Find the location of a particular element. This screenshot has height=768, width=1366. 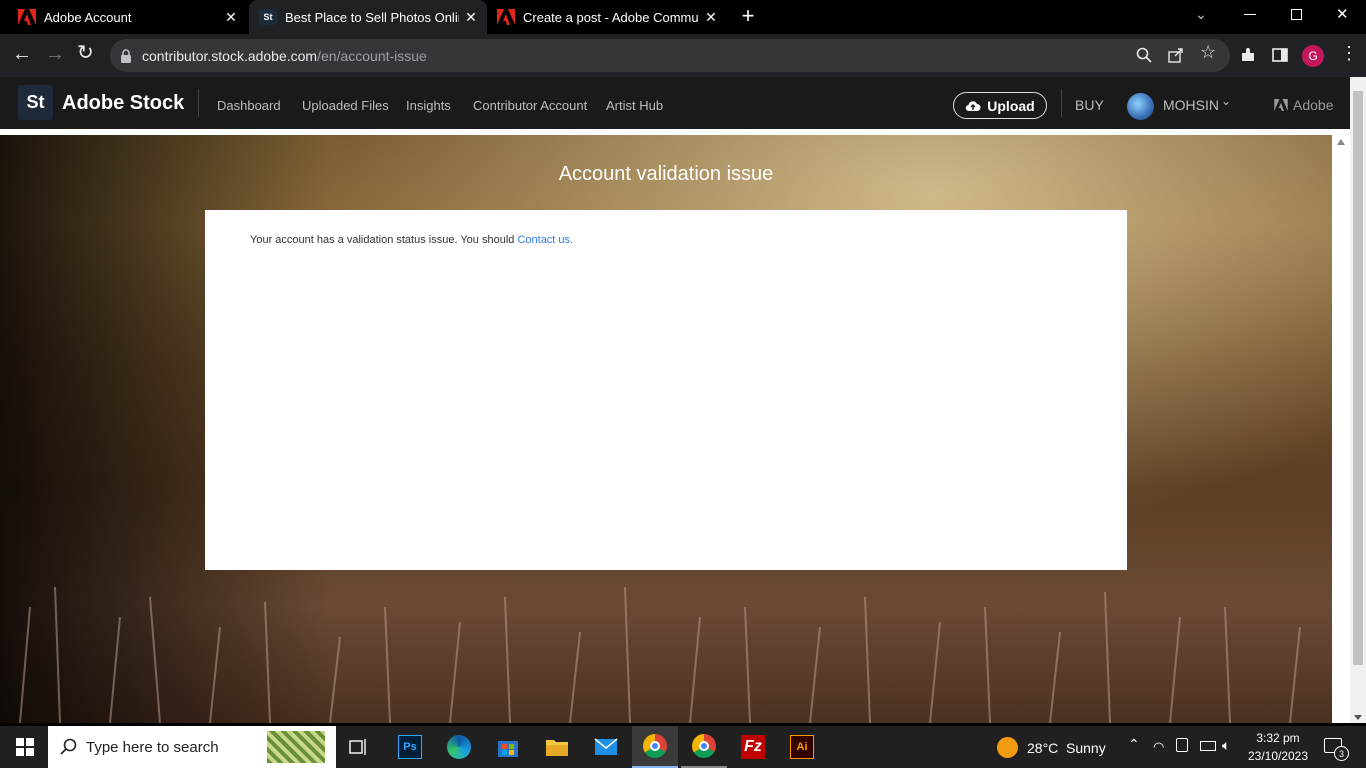

share-icon is located at coordinates (1176, 55).